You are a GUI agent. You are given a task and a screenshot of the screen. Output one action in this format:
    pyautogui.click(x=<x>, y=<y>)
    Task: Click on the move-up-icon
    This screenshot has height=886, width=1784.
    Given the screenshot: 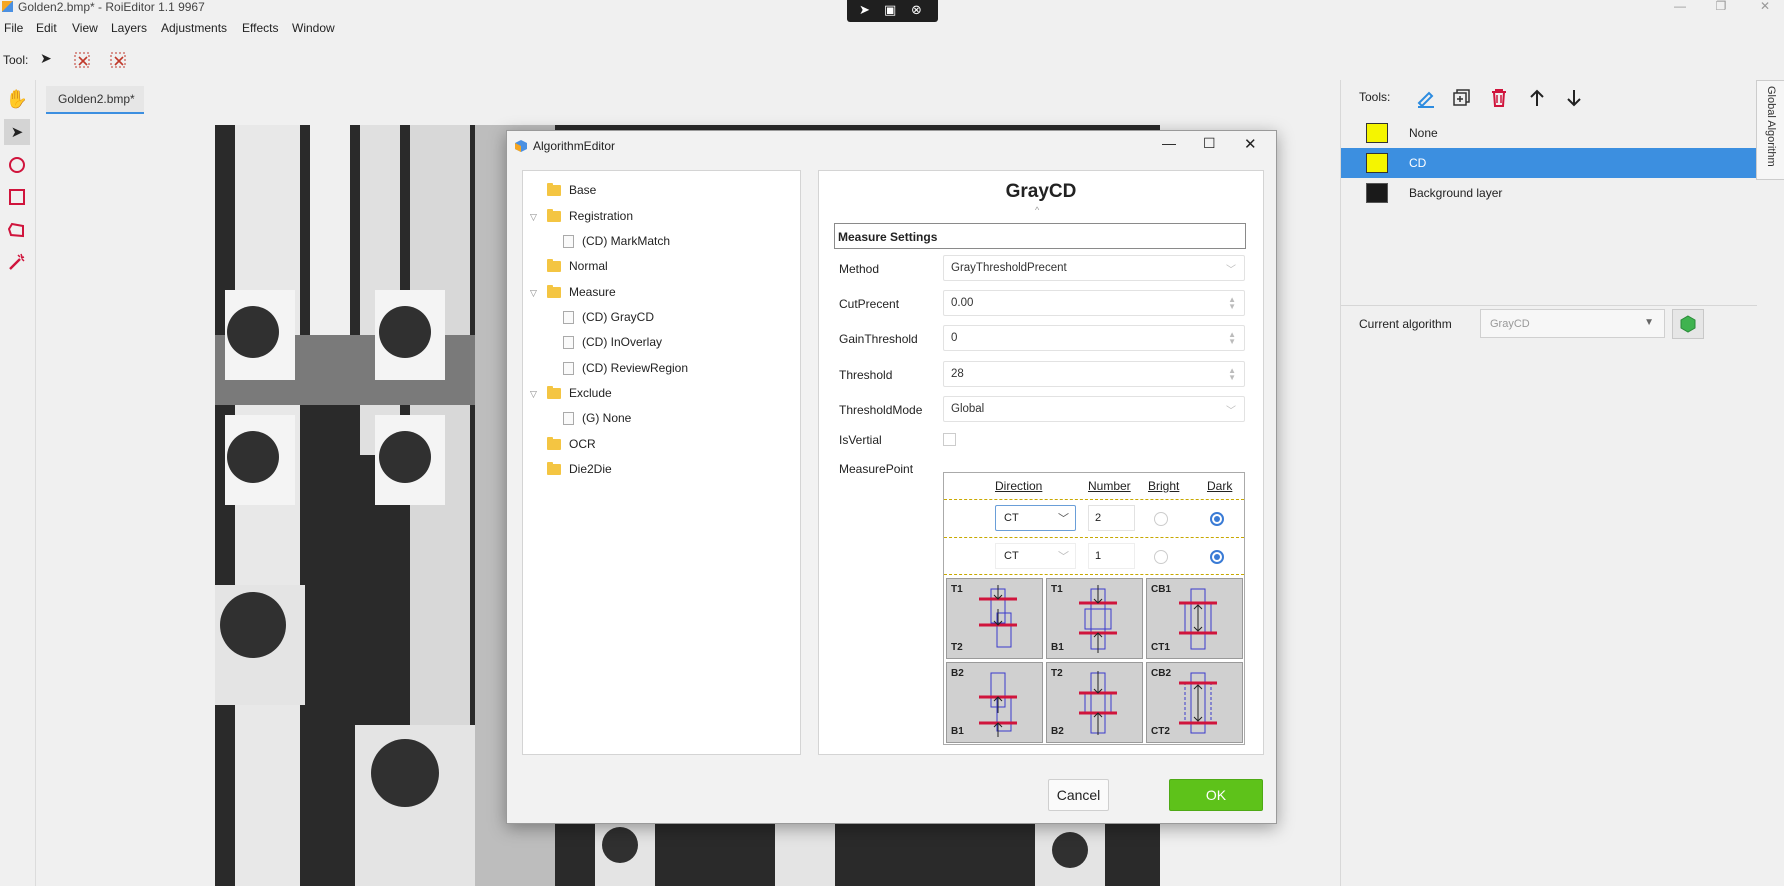 What is the action you would take?
    pyautogui.click(x=1537, y=98)
    